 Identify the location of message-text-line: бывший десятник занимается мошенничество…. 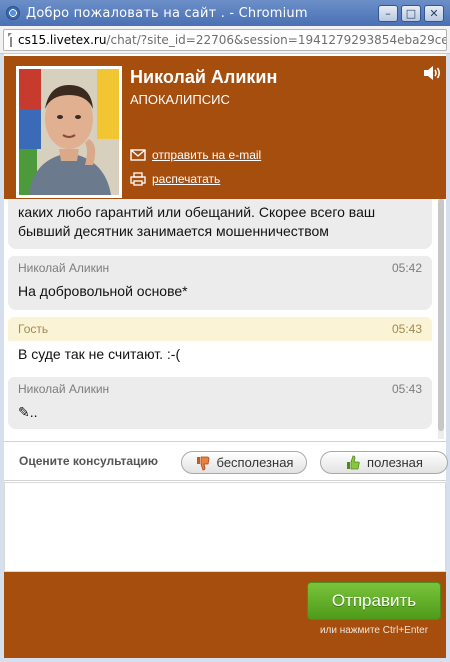
(173, 231).